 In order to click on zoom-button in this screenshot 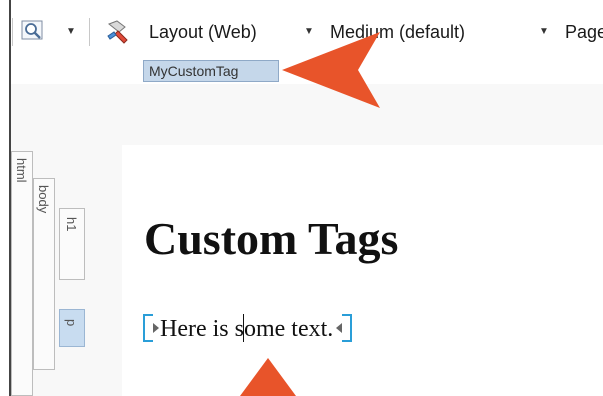, I will do `click(33, 31)`.